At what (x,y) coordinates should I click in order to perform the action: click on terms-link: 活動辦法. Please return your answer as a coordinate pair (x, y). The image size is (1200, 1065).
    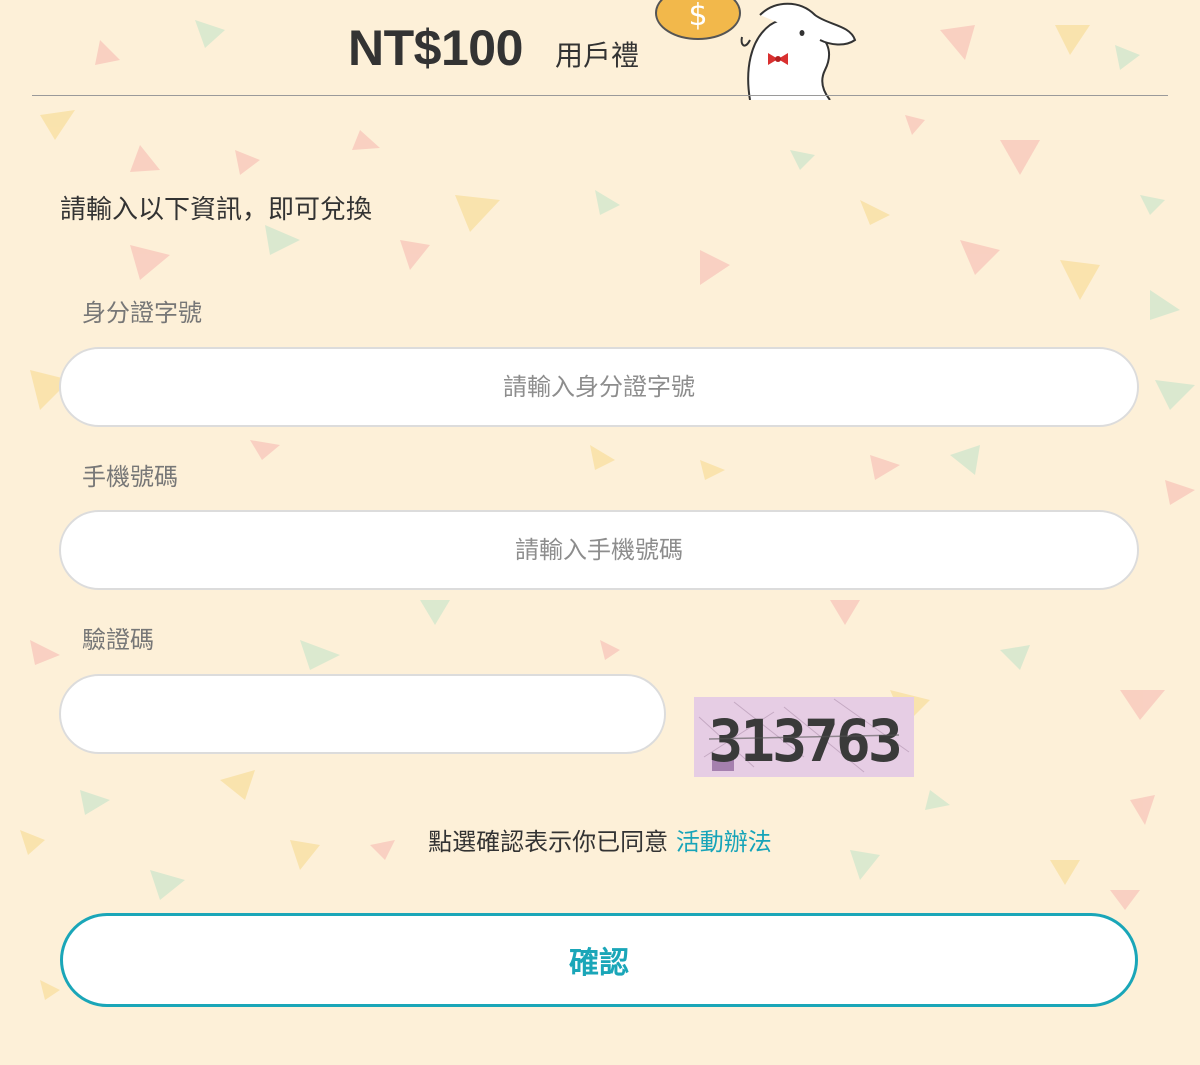
    Looking at the image, I should click on (724, 842).